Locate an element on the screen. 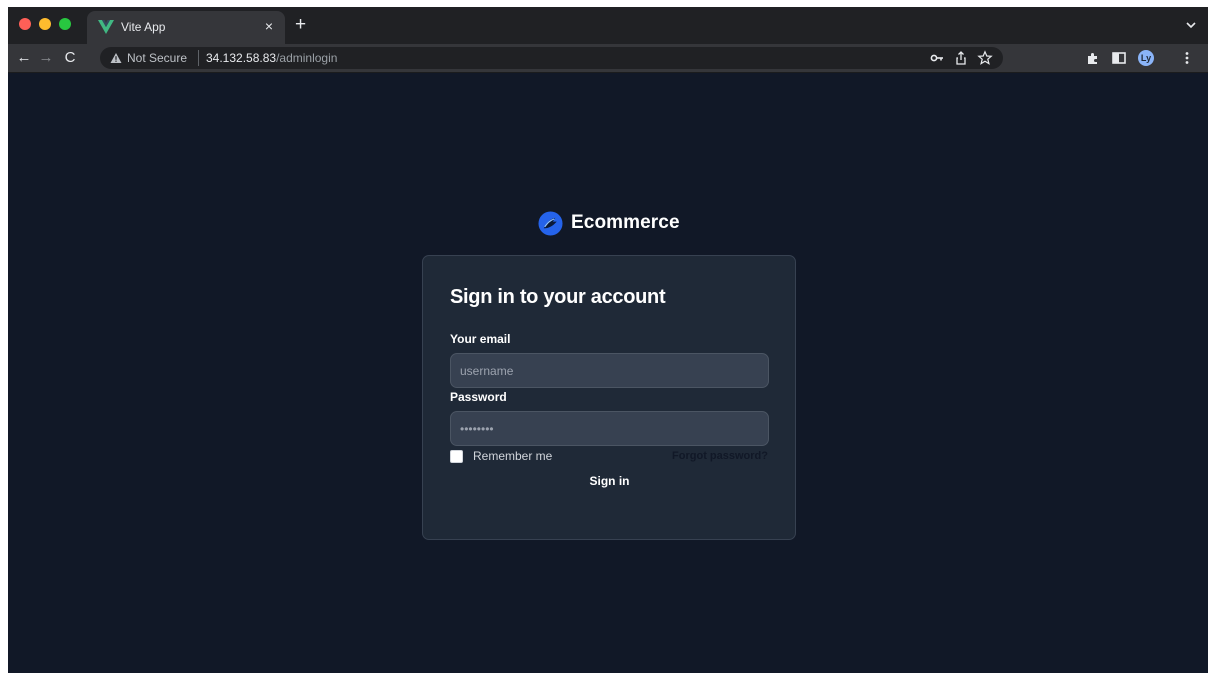  warning-icon is located at coordinates (116, 58).